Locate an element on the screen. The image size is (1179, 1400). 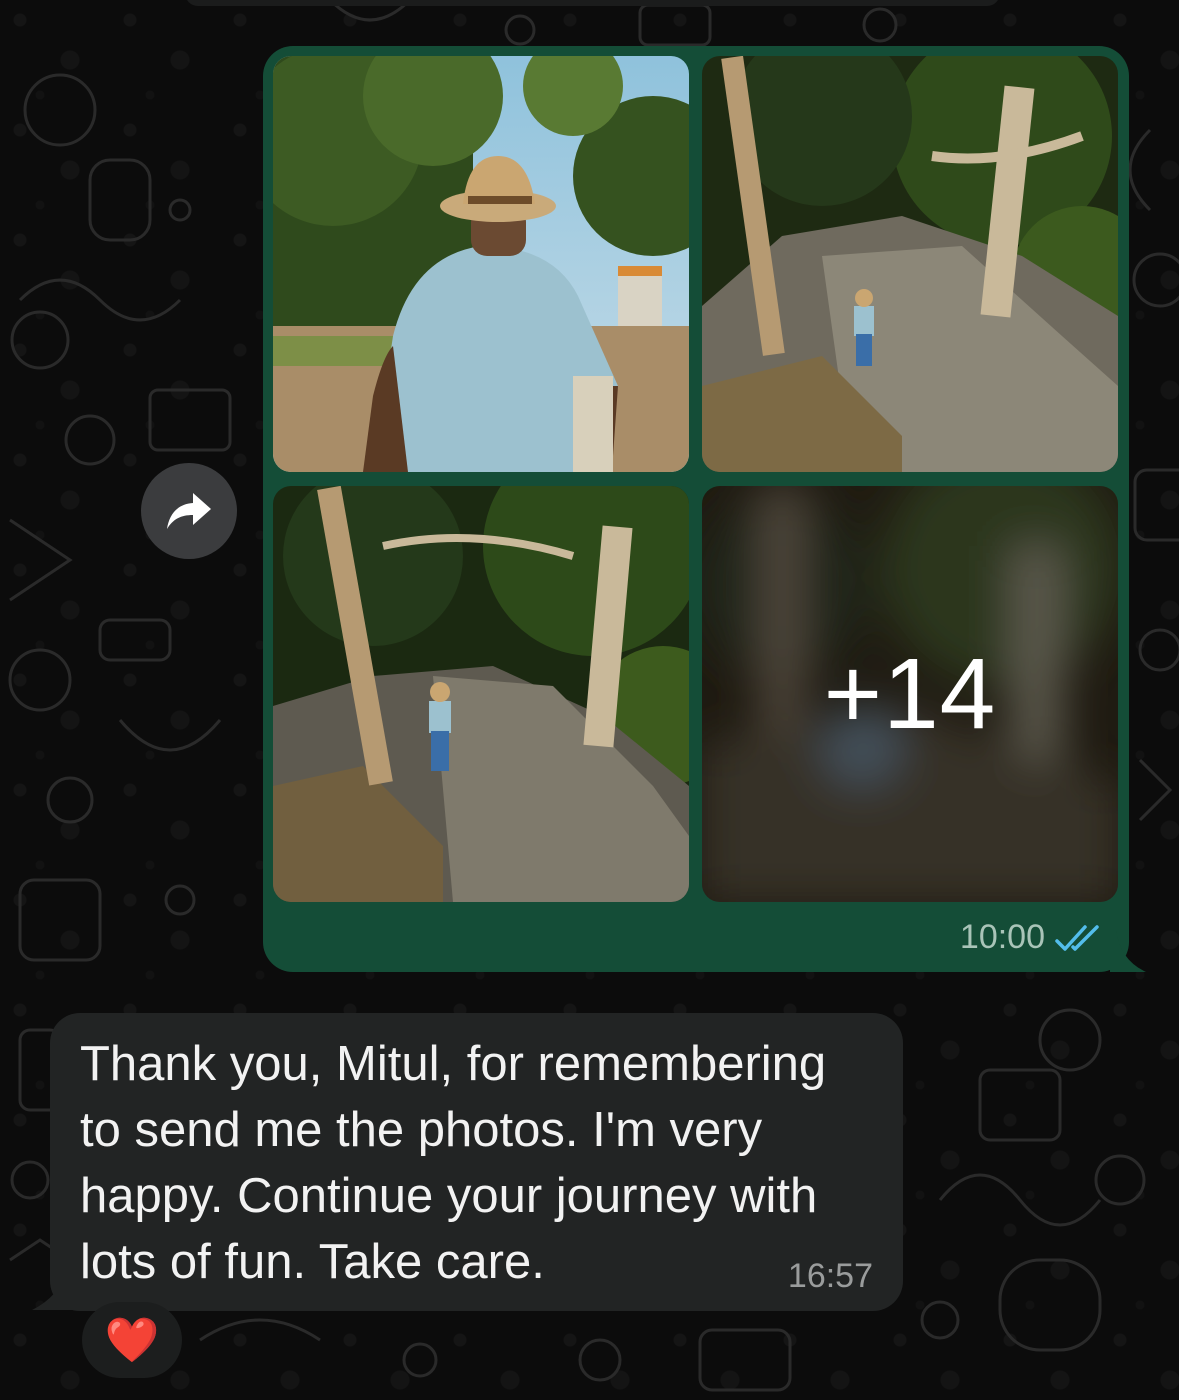
message-line: Thank you, Mitul, for remembering is located at coordinates (453, 1064).